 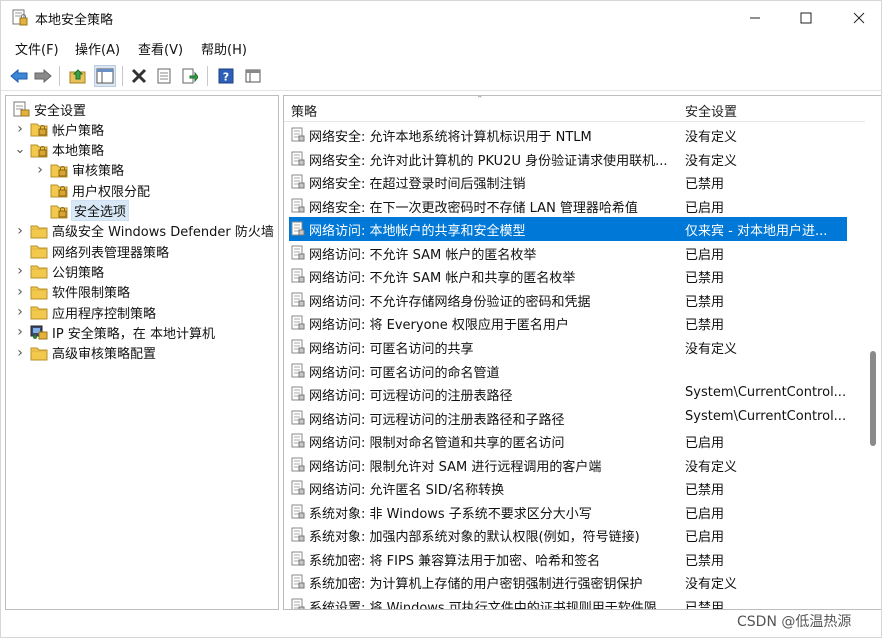 I want to click on tree-item: › 审核策略, so click(x=79, y=170).